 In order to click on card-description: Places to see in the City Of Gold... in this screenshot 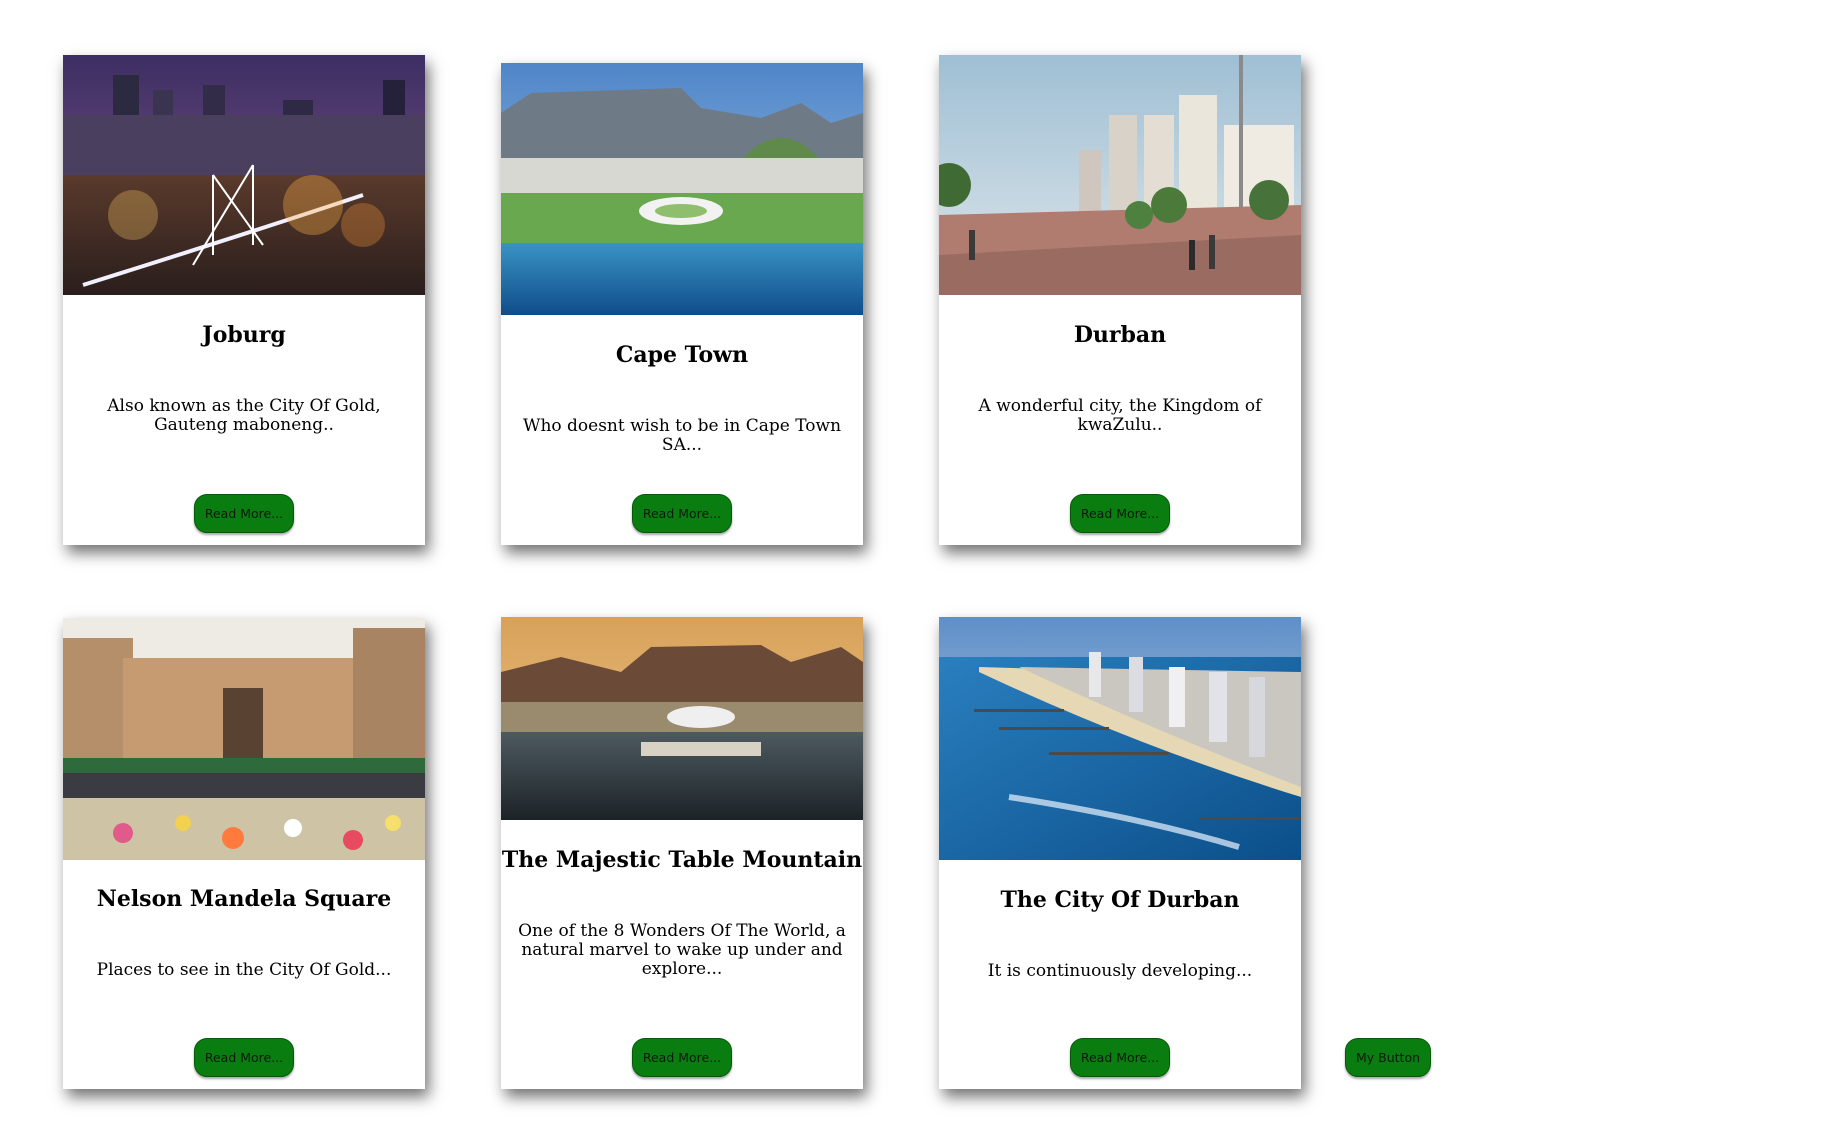, I will do `click(244, 970)`.